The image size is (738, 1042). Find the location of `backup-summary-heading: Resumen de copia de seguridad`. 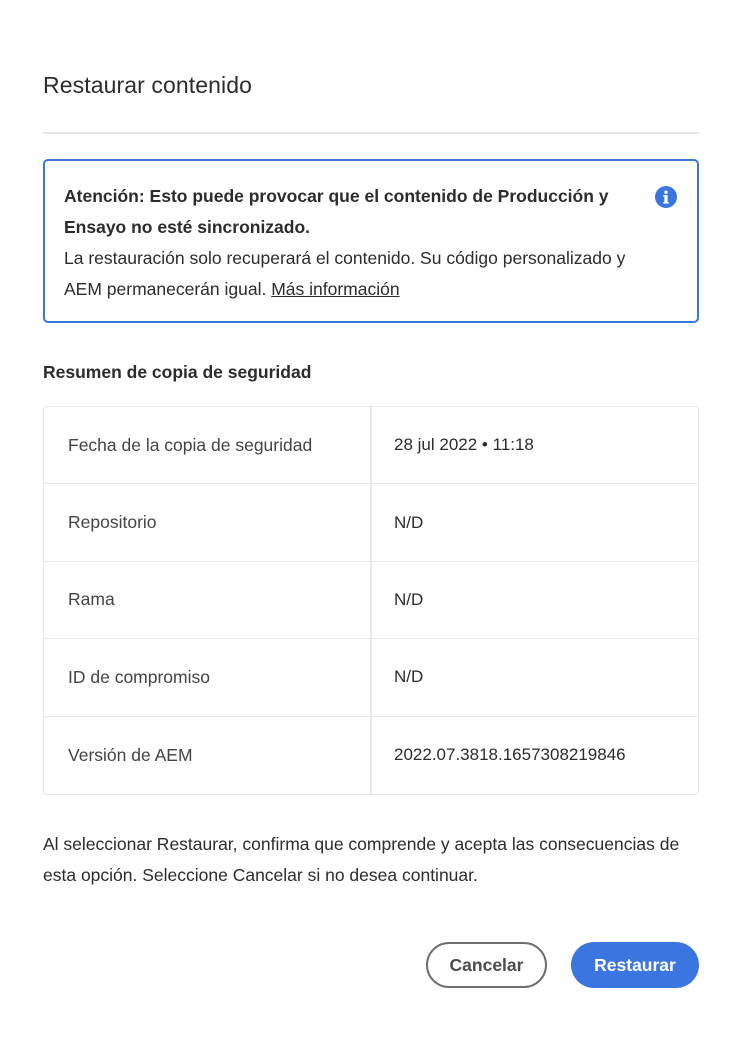

backup-summary-heading: Resumen de copia de seguridad is located at coordinates (177, 372).